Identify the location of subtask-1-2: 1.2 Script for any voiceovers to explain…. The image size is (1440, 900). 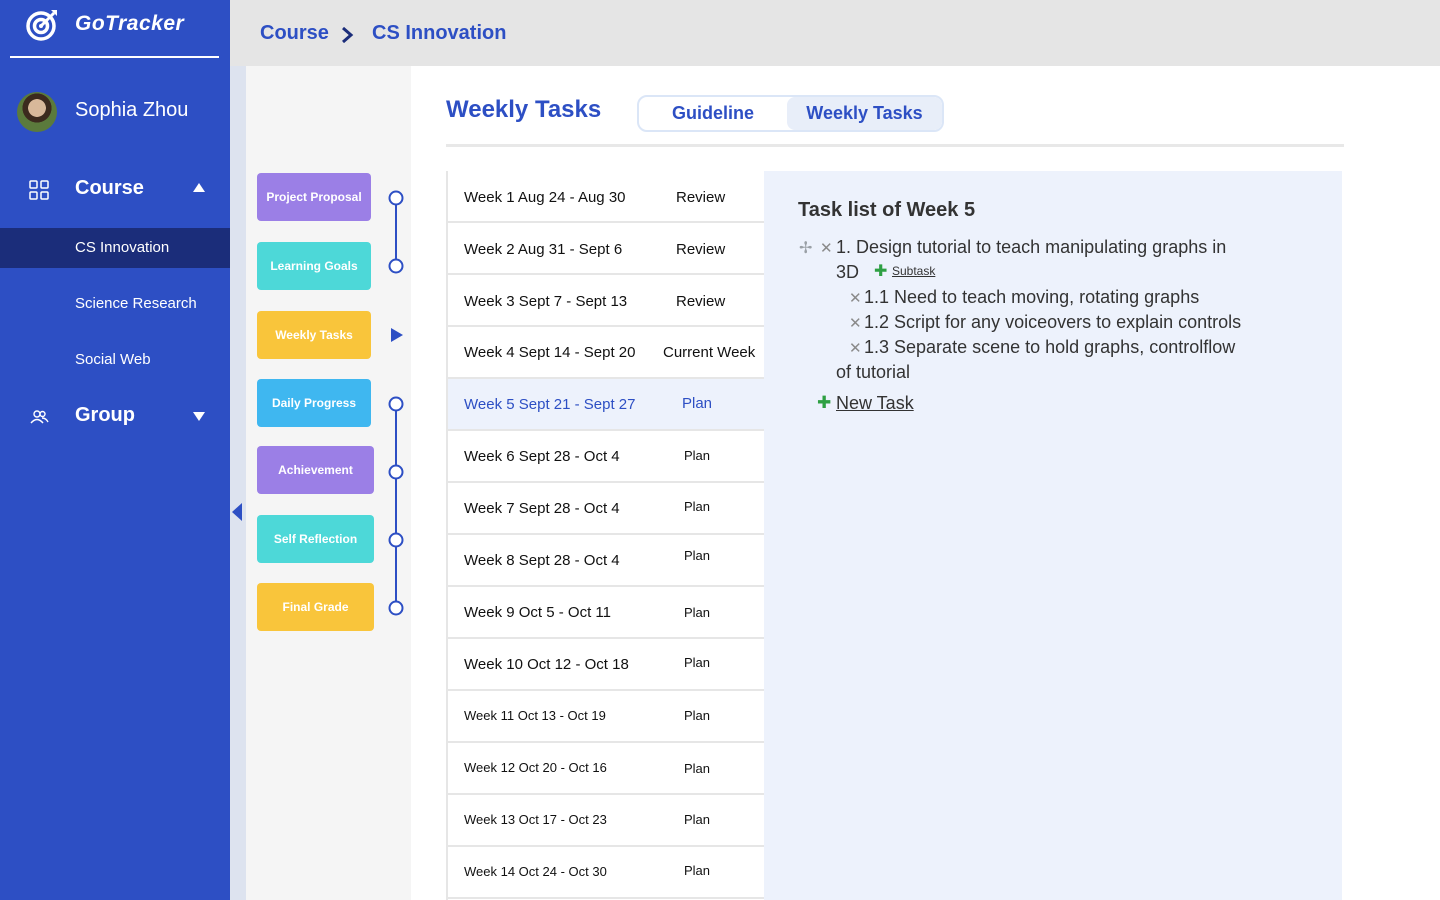
(1052, 322).